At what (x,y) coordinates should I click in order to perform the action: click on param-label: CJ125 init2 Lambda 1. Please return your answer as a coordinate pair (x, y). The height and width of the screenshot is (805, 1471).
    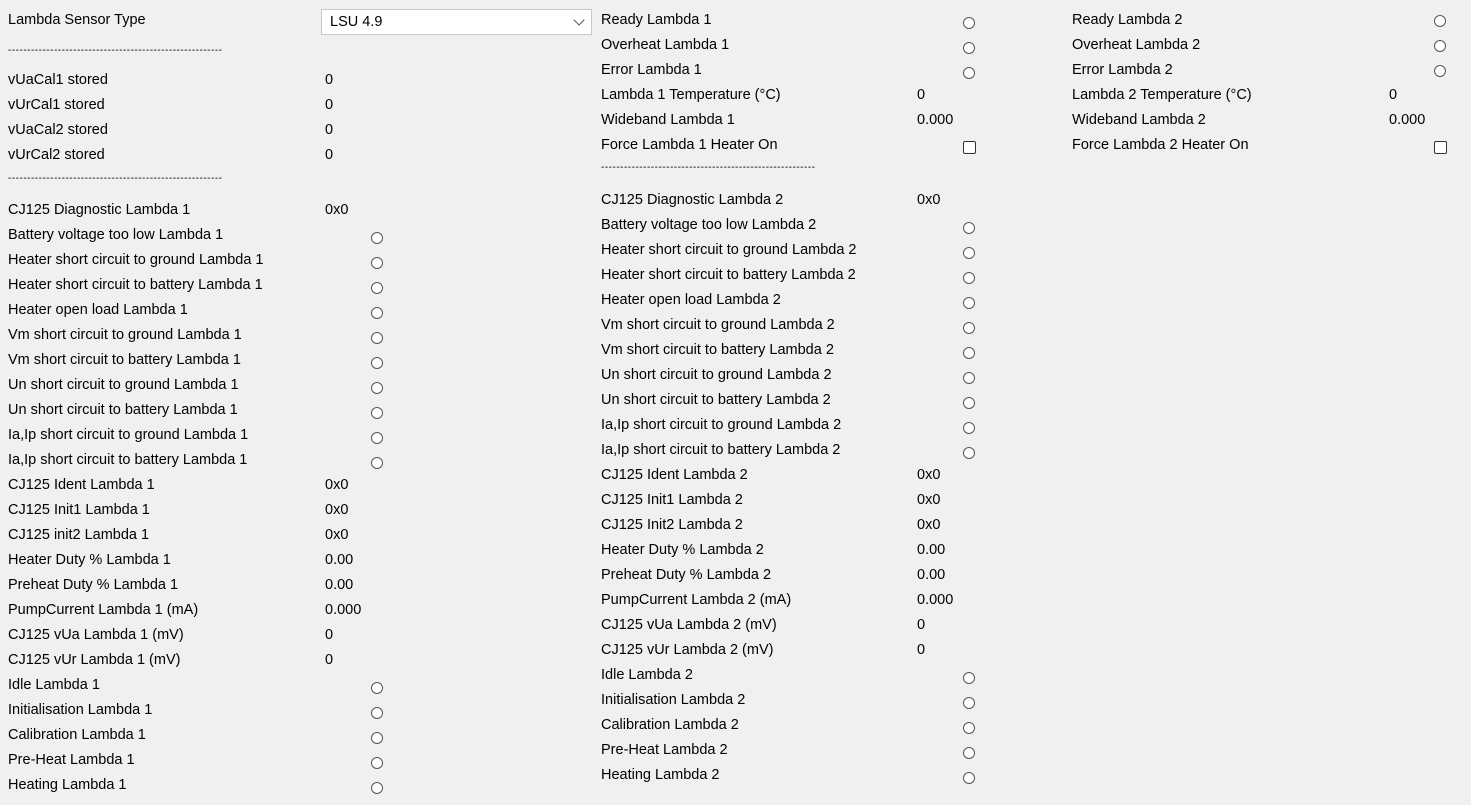
    Looking at the image, I should click on (79, 535).